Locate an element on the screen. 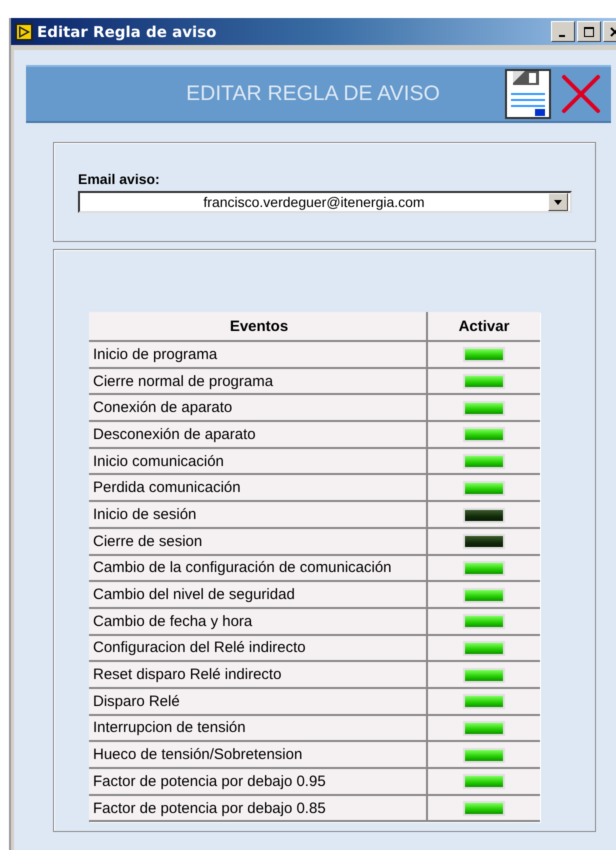  event-cell: Cierre normal de programa is located at coordinates (258, 381).